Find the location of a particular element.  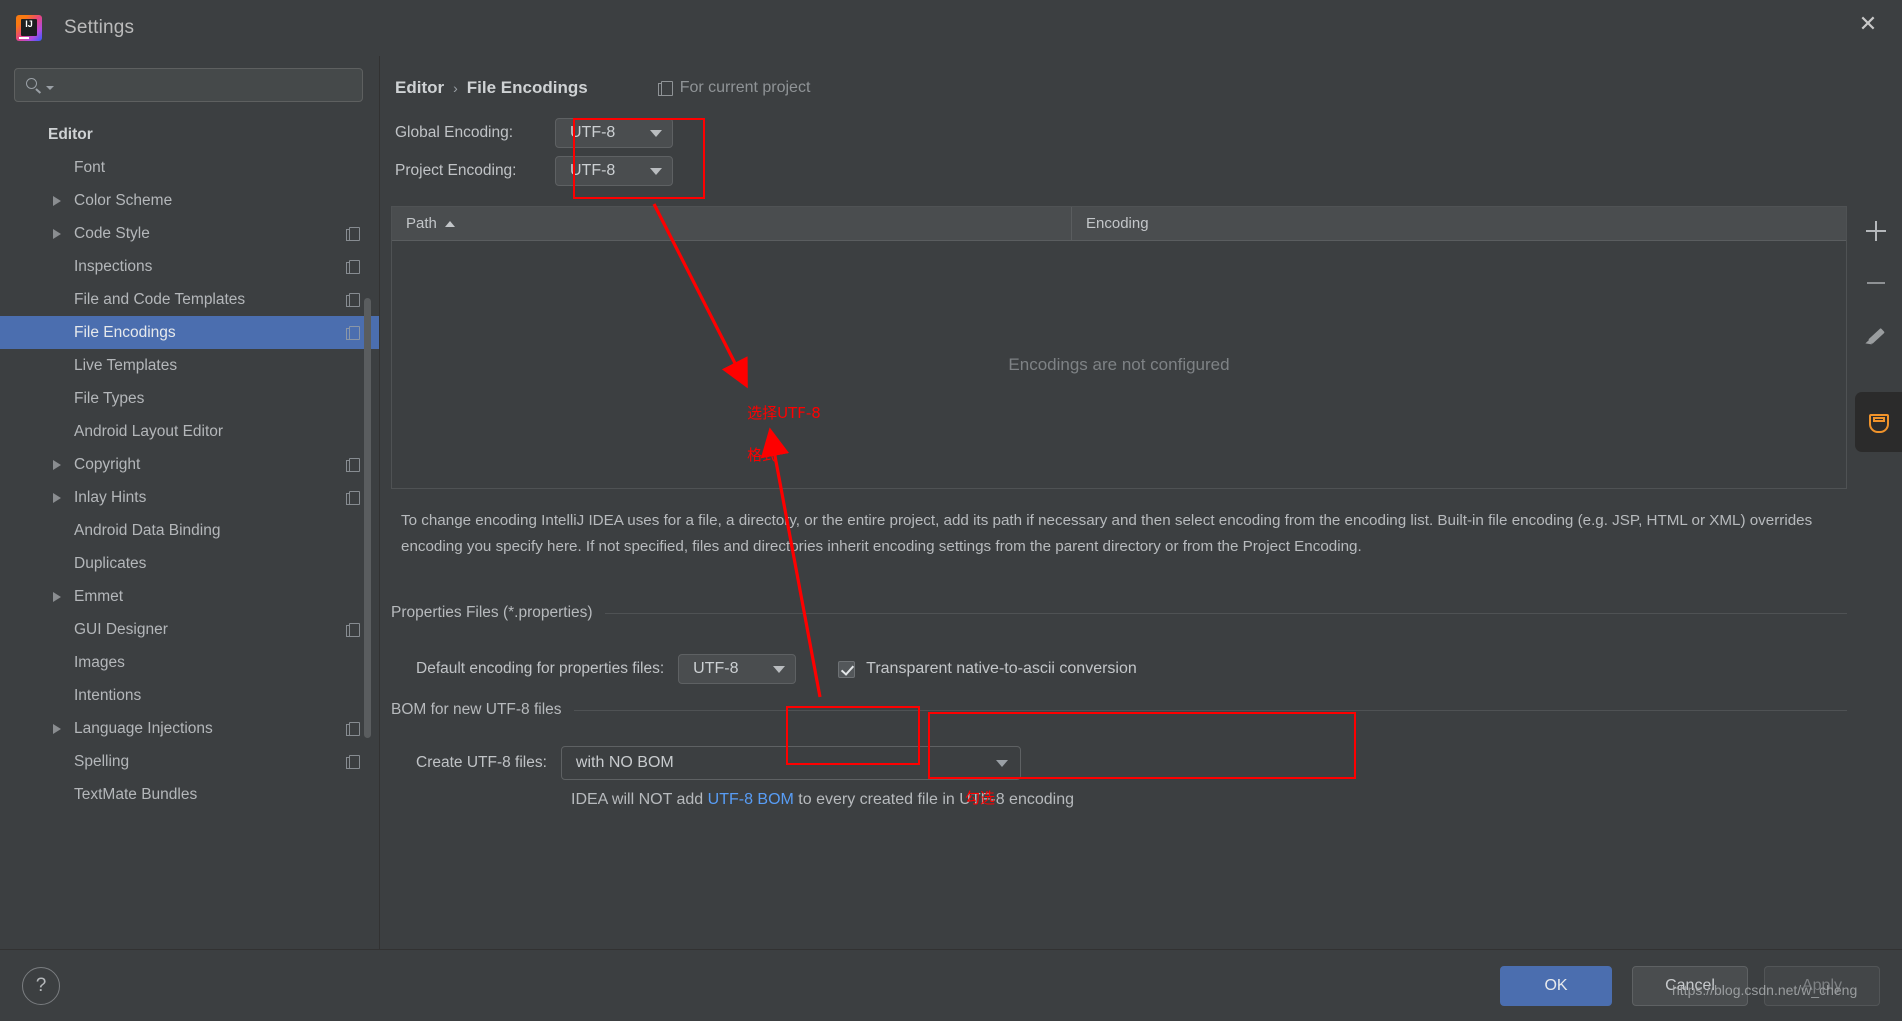

plus-icon is located at coordinates (1876, 231).